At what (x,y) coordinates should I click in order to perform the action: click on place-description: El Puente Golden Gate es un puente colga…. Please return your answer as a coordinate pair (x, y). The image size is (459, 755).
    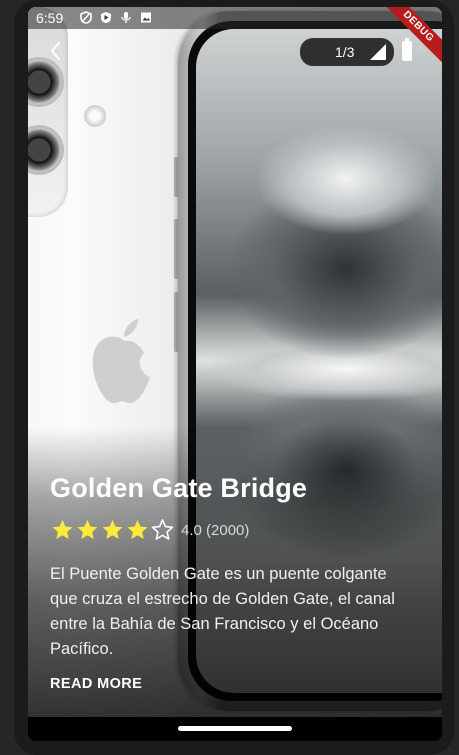
    Looking at the image, I should click on (222, 611).